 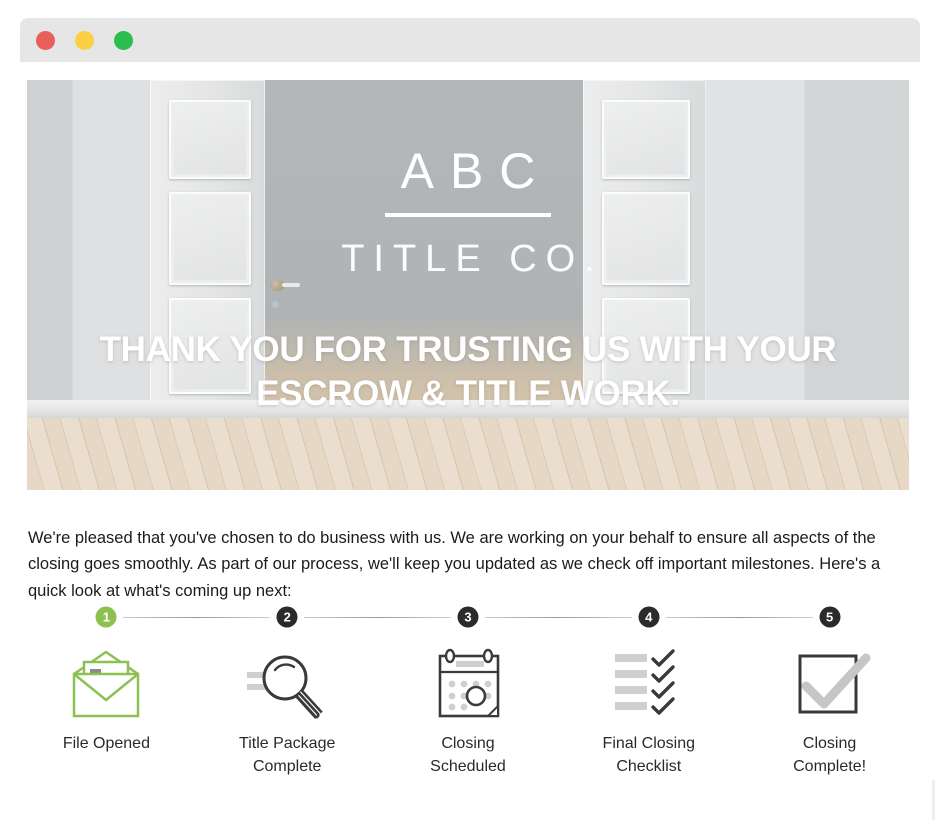 What do you see at coordinates (470, 40) in the screenshot?
I see `window-titlebar` at bounding box center [470, 40].